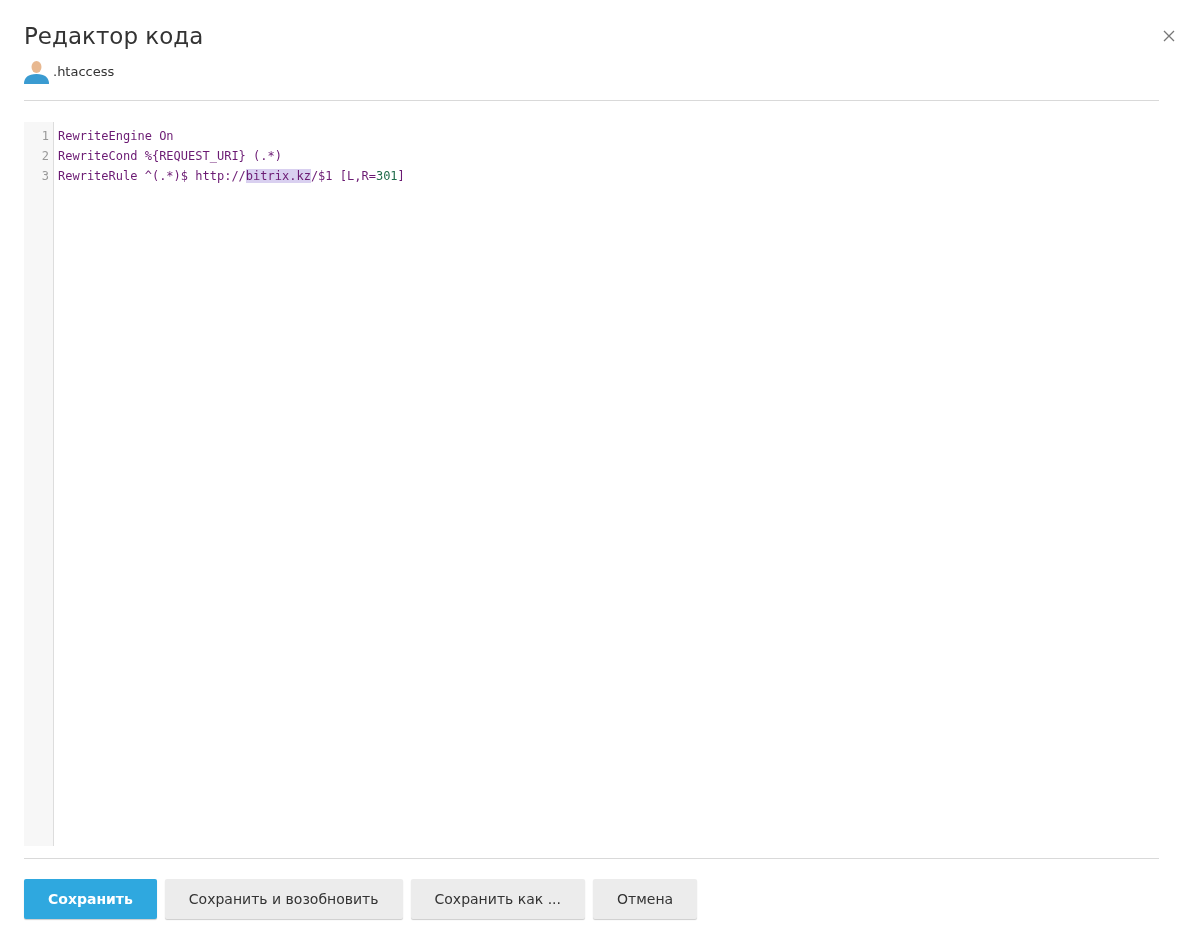  Describe the element at coordinates (45, 156) in the screenshot. I see `line-number: 2` at that location.